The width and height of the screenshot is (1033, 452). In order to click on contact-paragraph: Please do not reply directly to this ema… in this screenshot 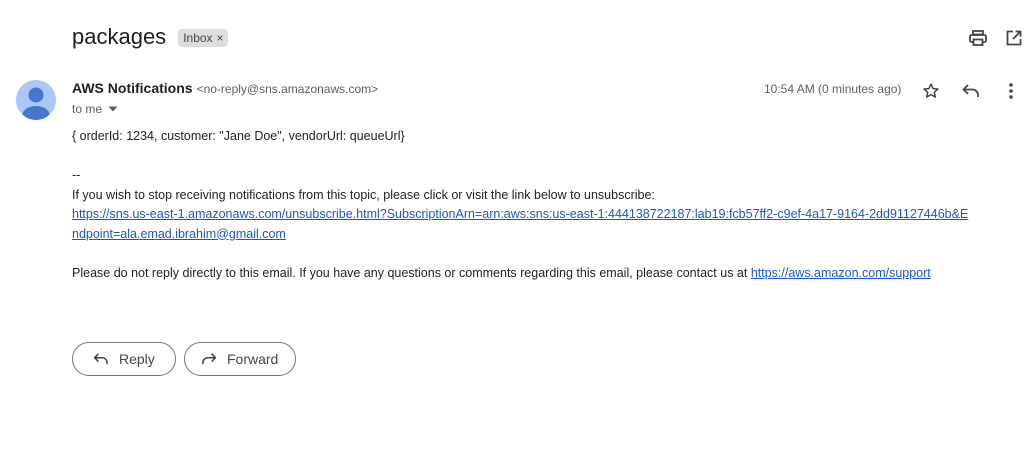, I will do `click(522, 274)`.